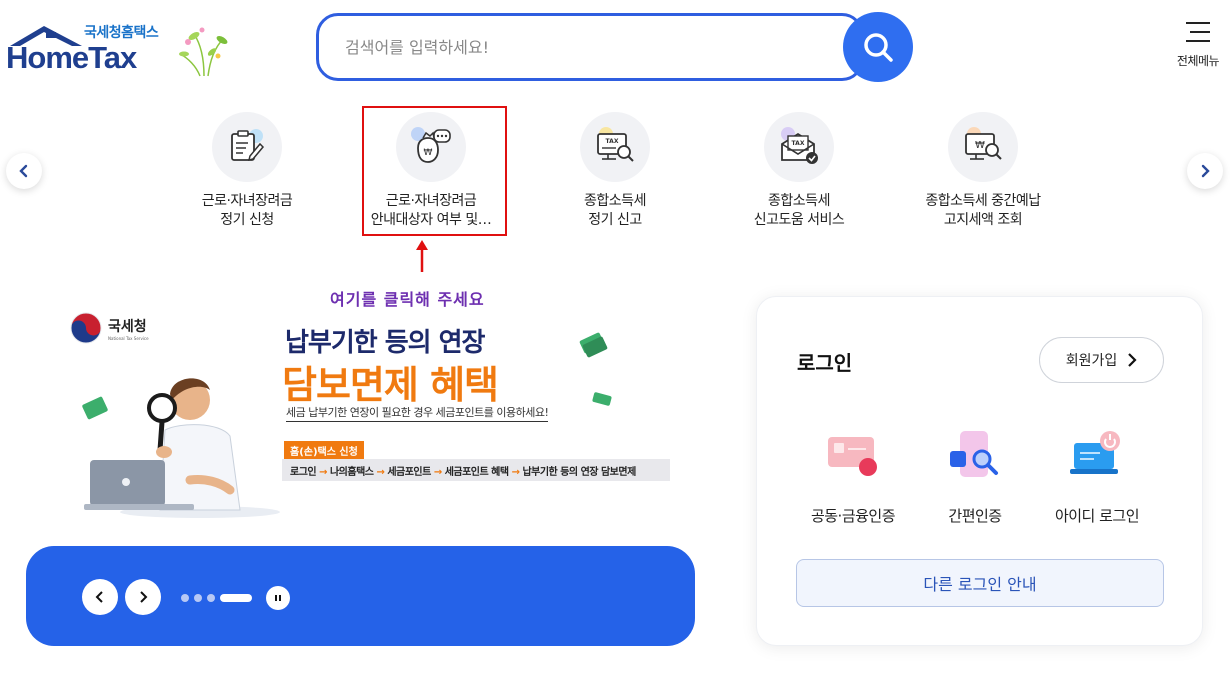 Image resolution: width=1231 pixels, height=696 pixels. I want to click on shortcut-icon-circle, so click(247, 147).